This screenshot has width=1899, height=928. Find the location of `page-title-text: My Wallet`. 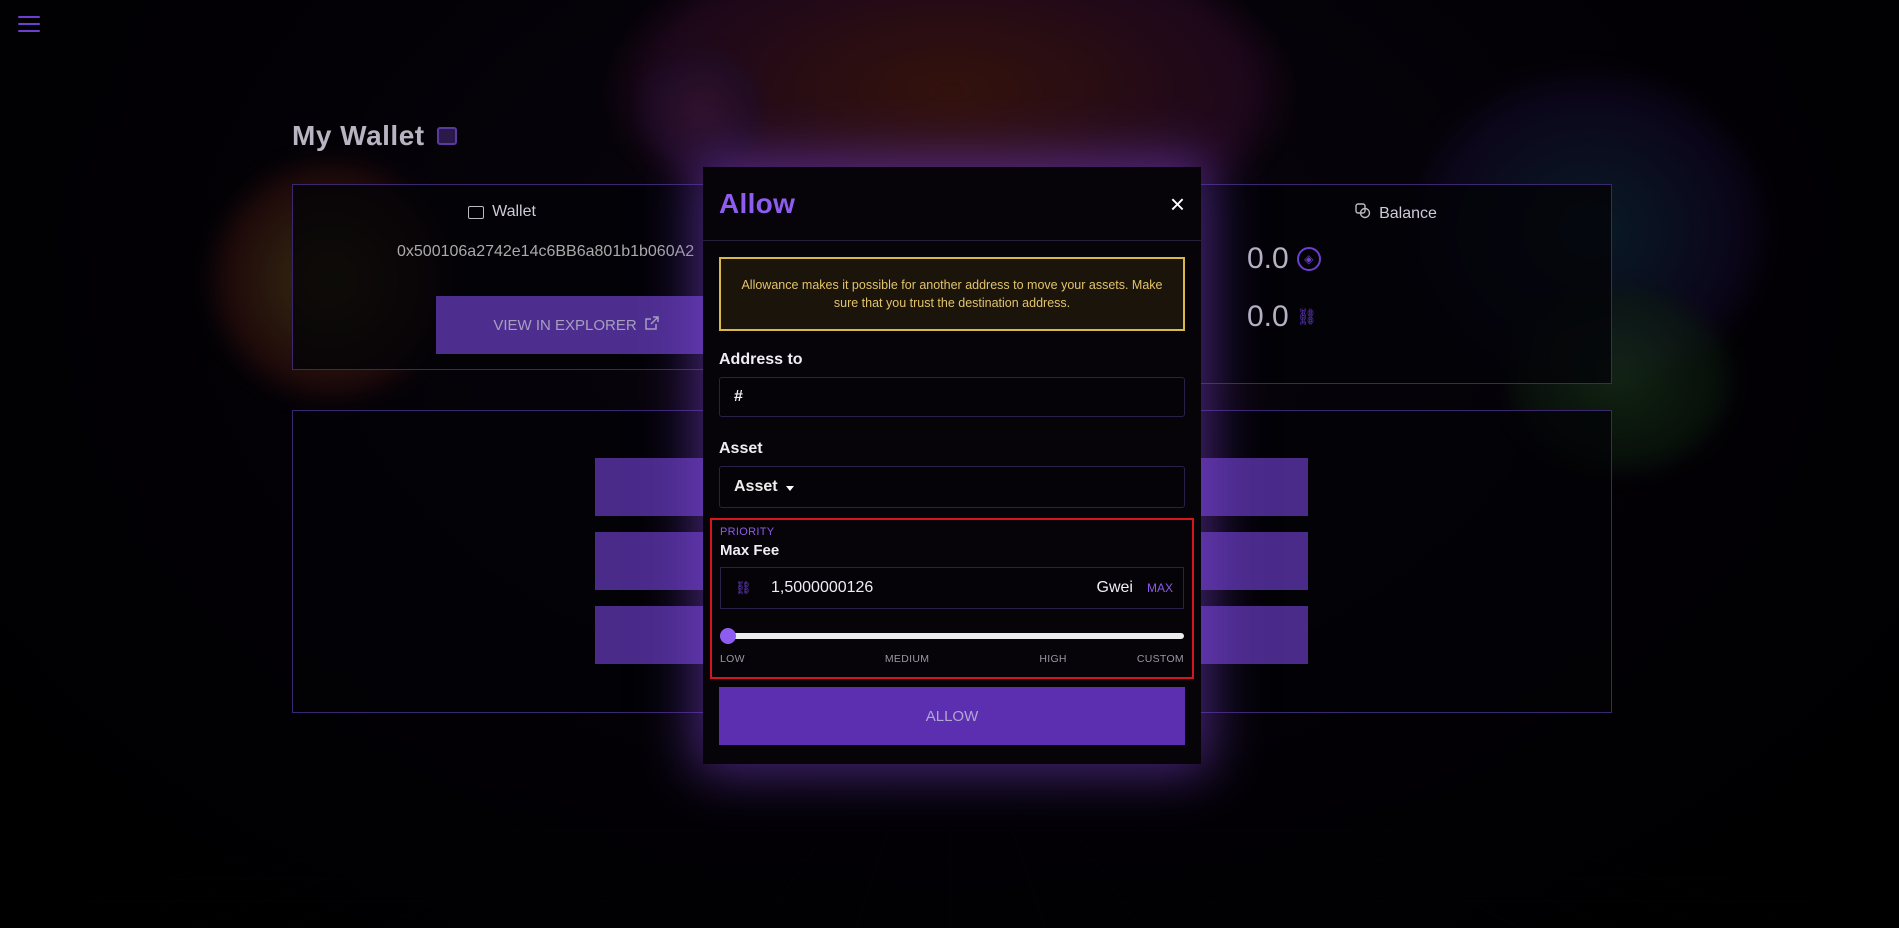

page-title-text: My Wallet is located at coordinates (358, 135).